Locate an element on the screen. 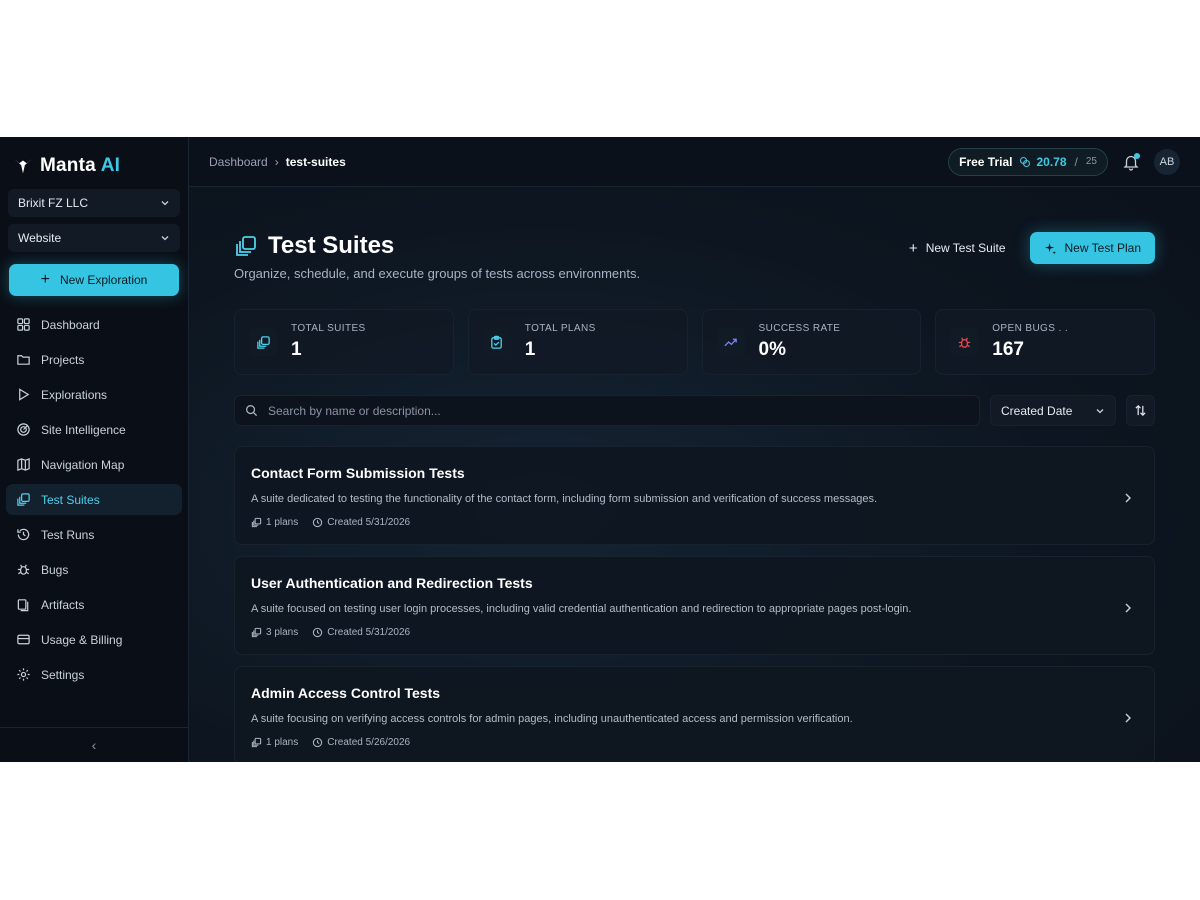 The height and width of the screenshot is (900, 1200). suite-meta: 3 plans Created 5/31/2026 is located at coordinates (694, 632).